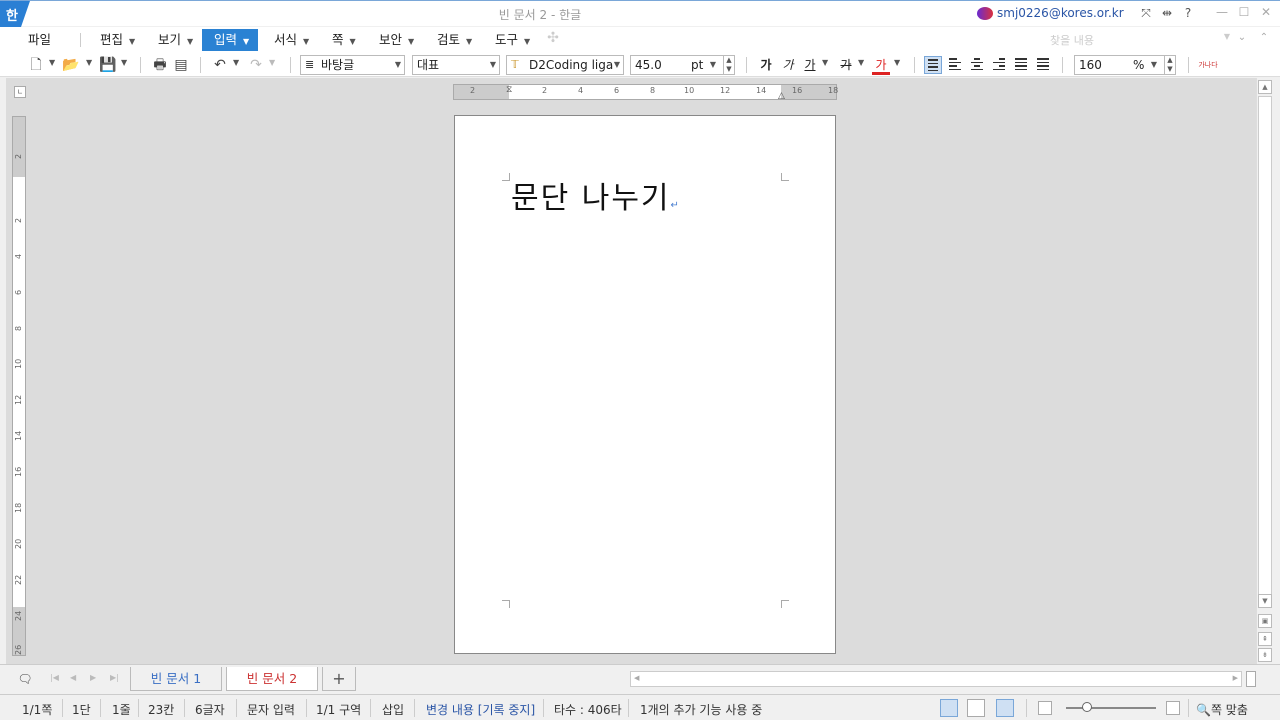 Image resolution: width=1280 pixels, height=720 pixels. I want to click on menu-insert: 입력 ▼, so click(230, 40).